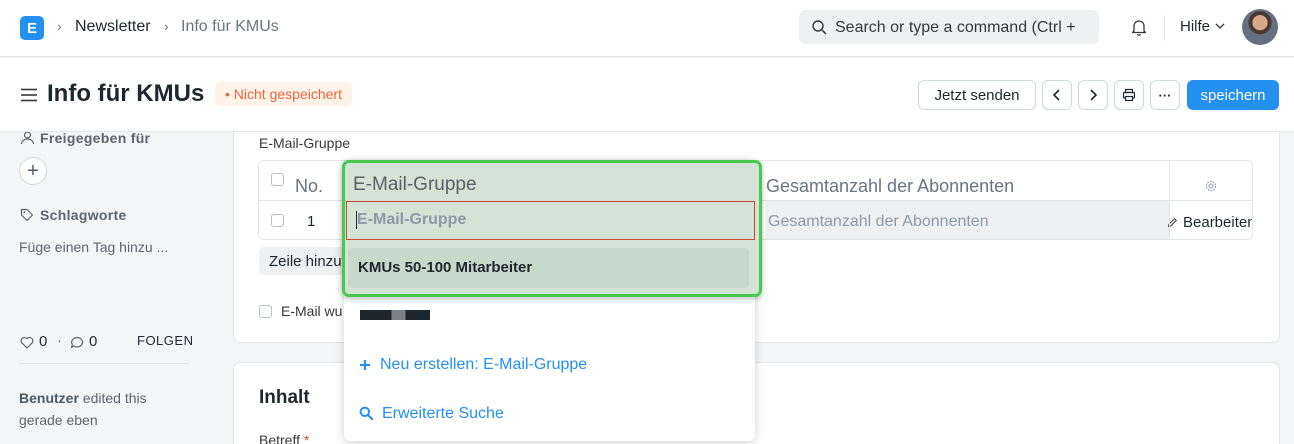 The width and height of the screenshot is (1294, 444). What do you see at coordinates (77, 342) in the screenshot?
I see `comment-icon` at bounding box center [77, 342].